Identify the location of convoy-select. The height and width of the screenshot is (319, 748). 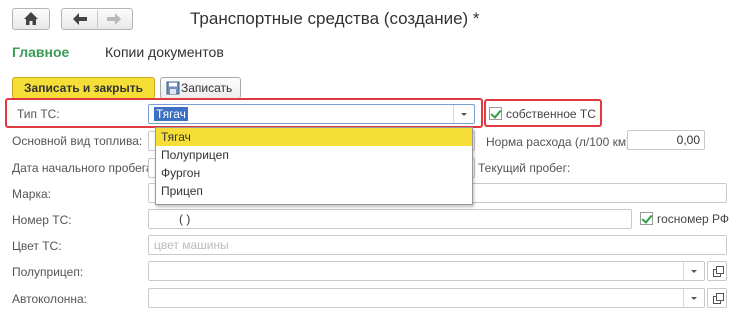
(426, 298).